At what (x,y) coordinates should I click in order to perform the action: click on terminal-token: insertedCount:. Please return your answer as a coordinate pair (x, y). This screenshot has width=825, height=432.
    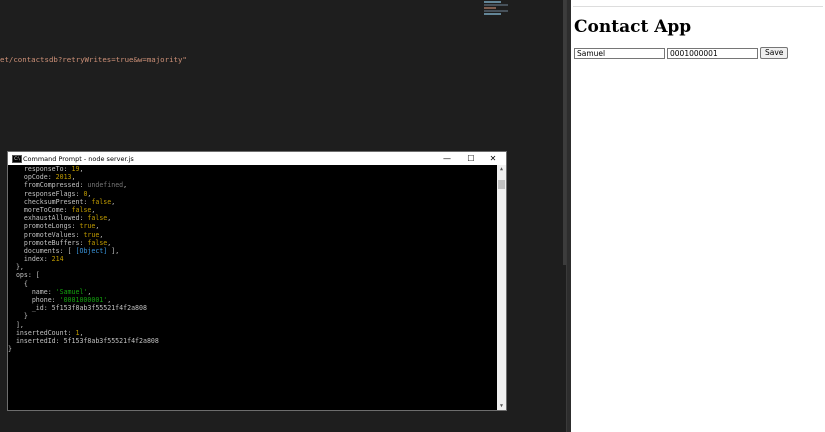
    Looking at the image, I should click on (42, 332).